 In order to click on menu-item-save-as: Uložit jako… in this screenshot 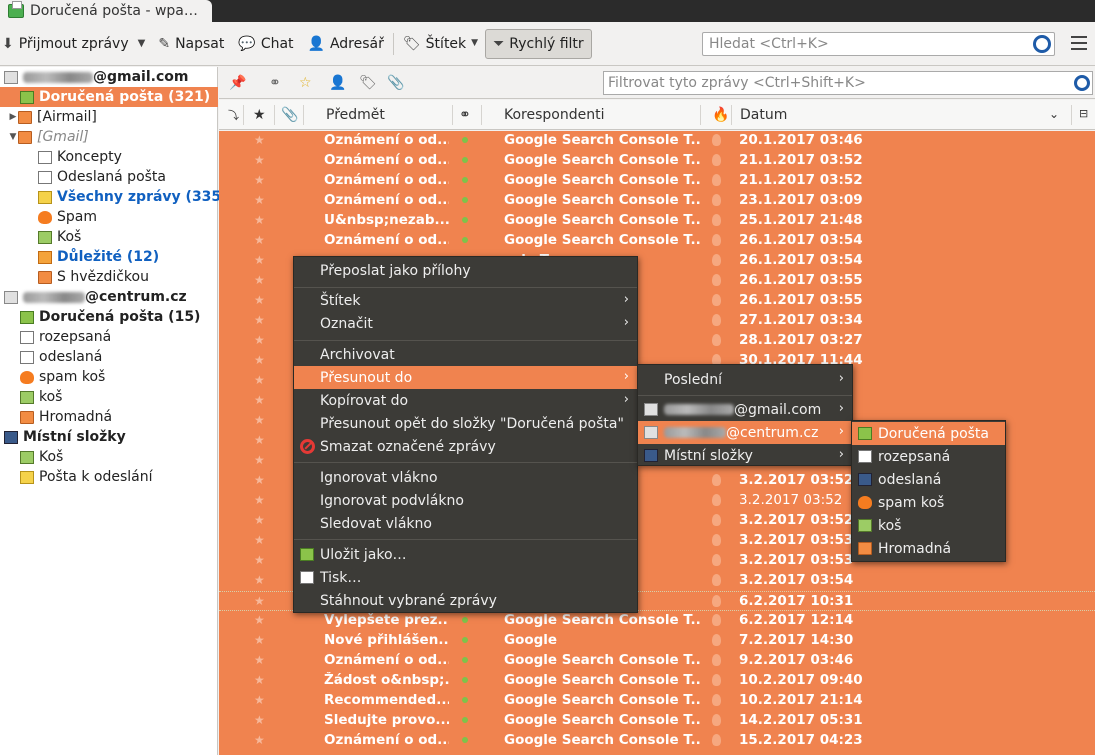, I will do `click(465, 554)`.